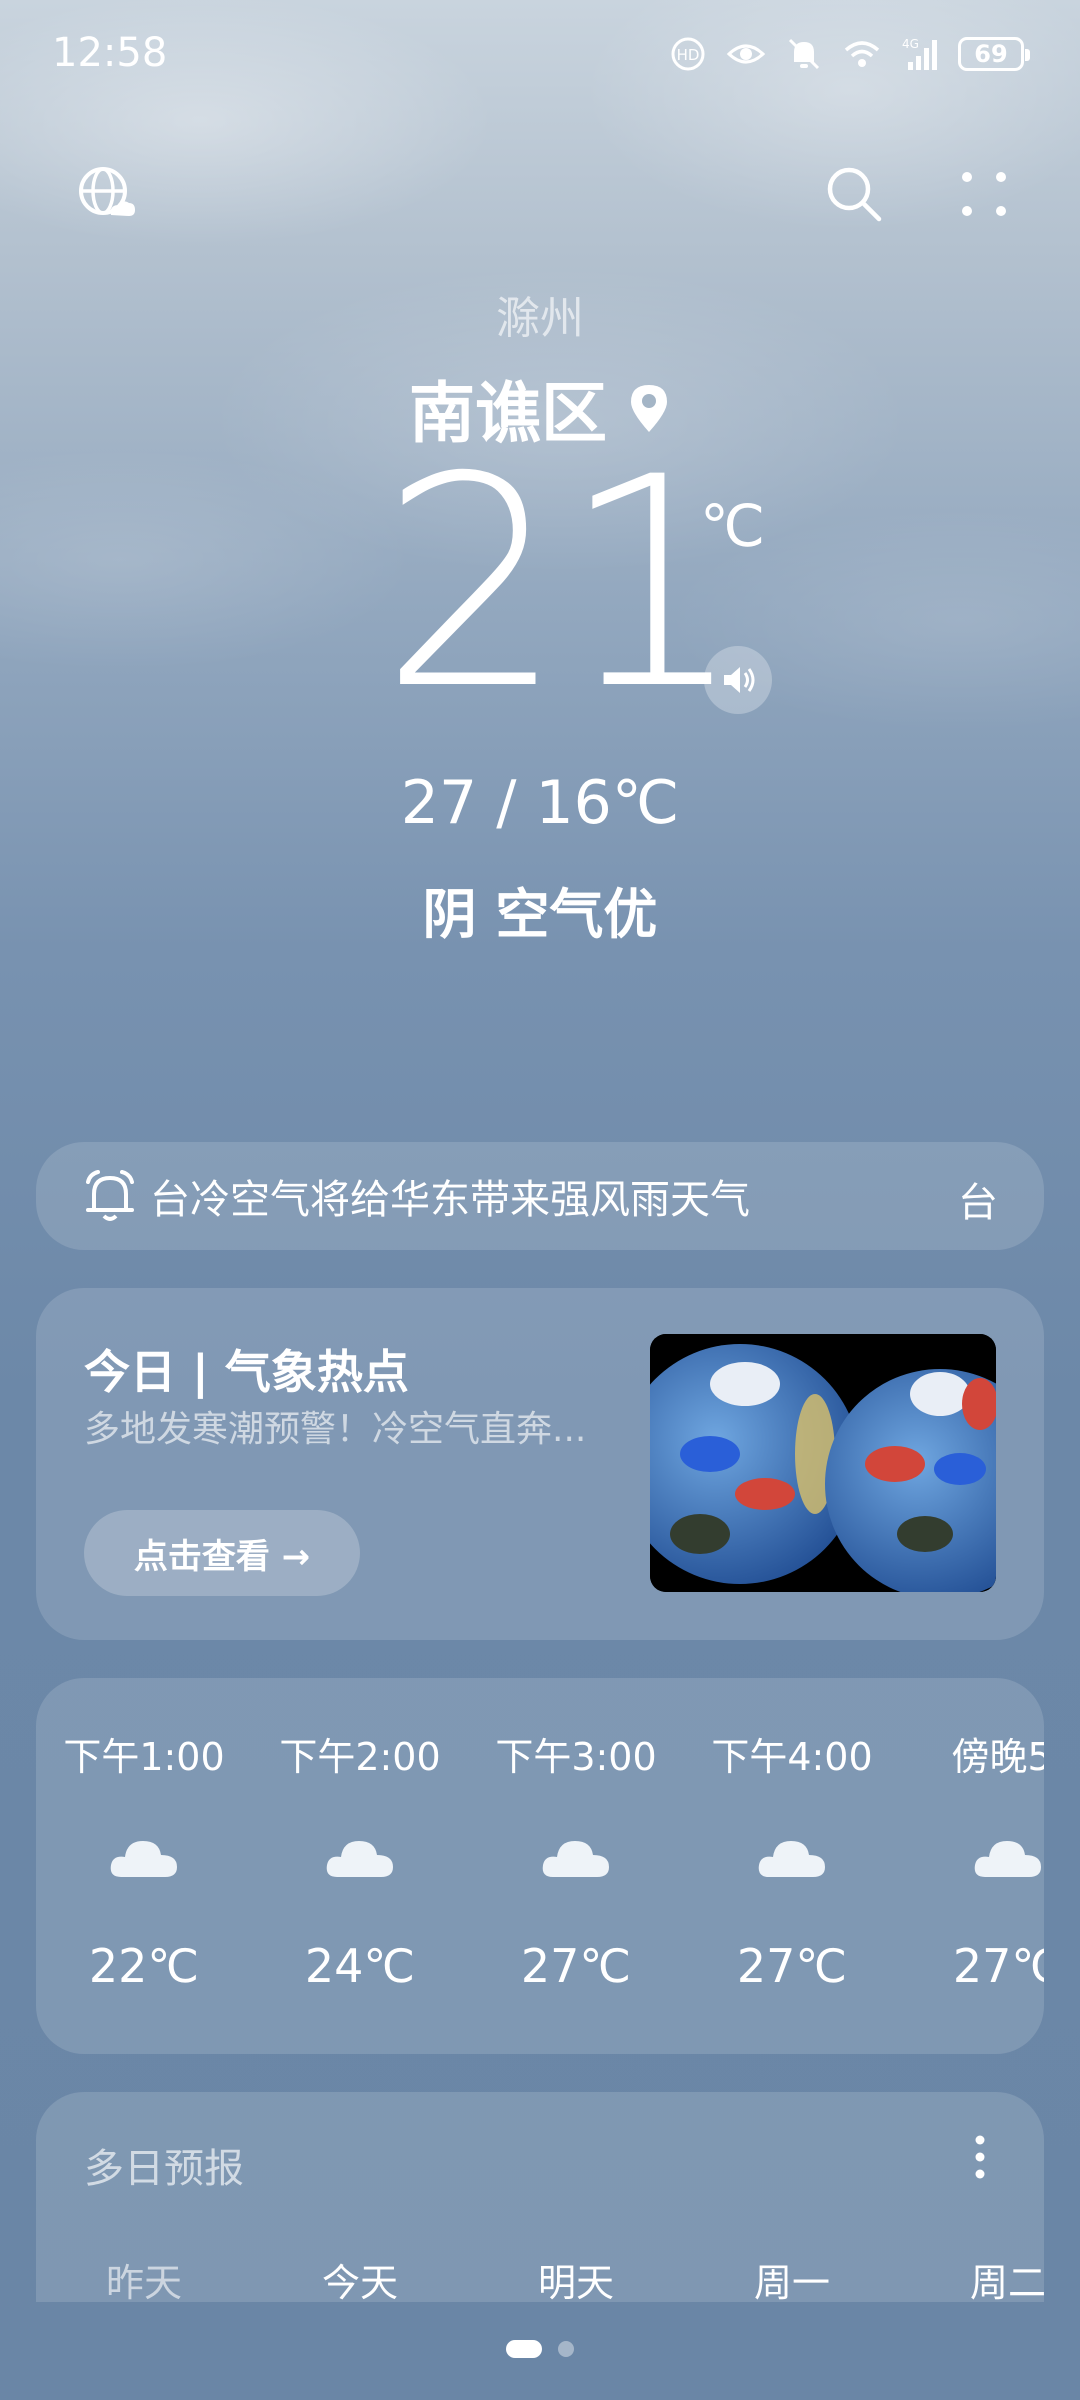 This screenshot has width=1080, height=2400. Describe the element at coordinates (862, 54) in the screenshot. I see `wifi-icon` at that location.